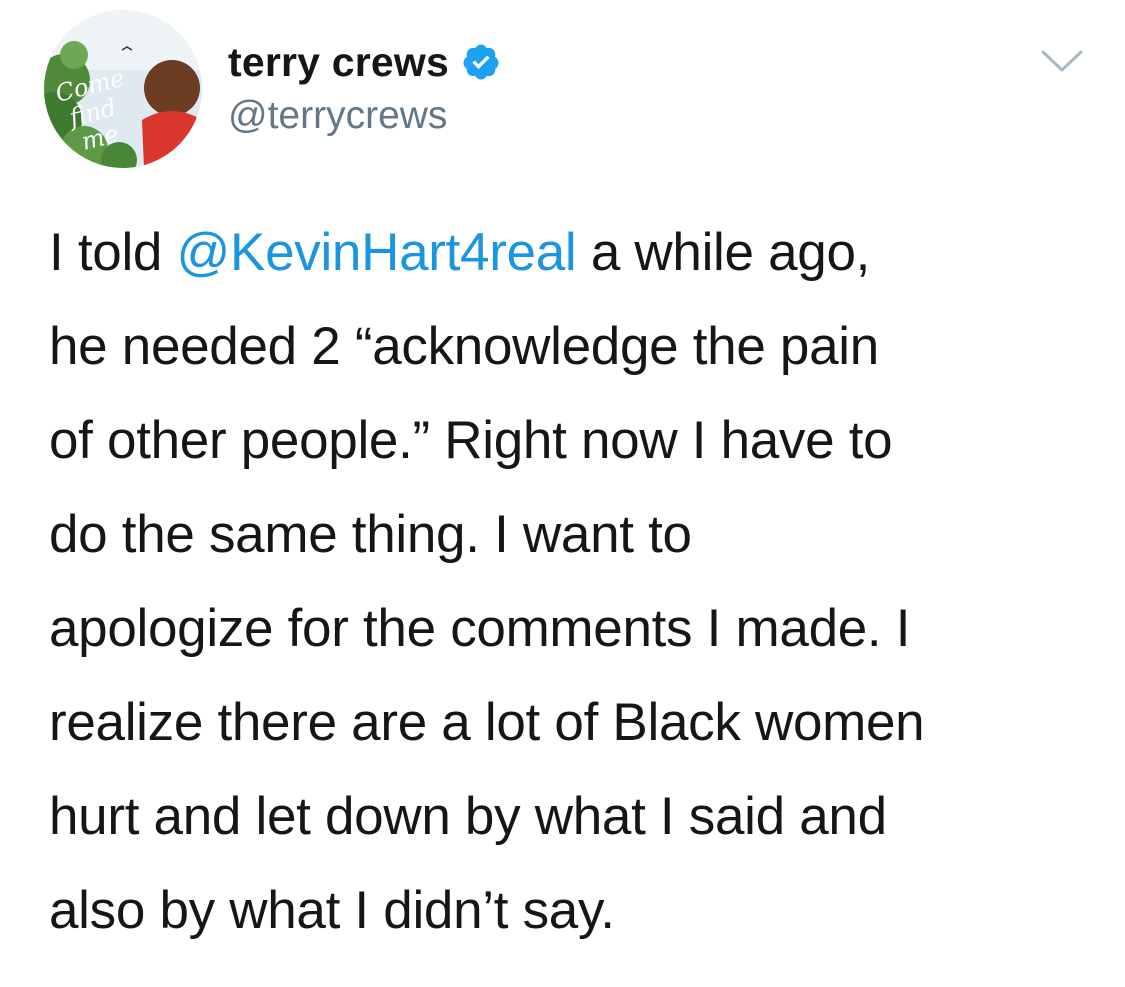  I want to click on tweet-line: do the same thing. I want to, so click(370, 534).